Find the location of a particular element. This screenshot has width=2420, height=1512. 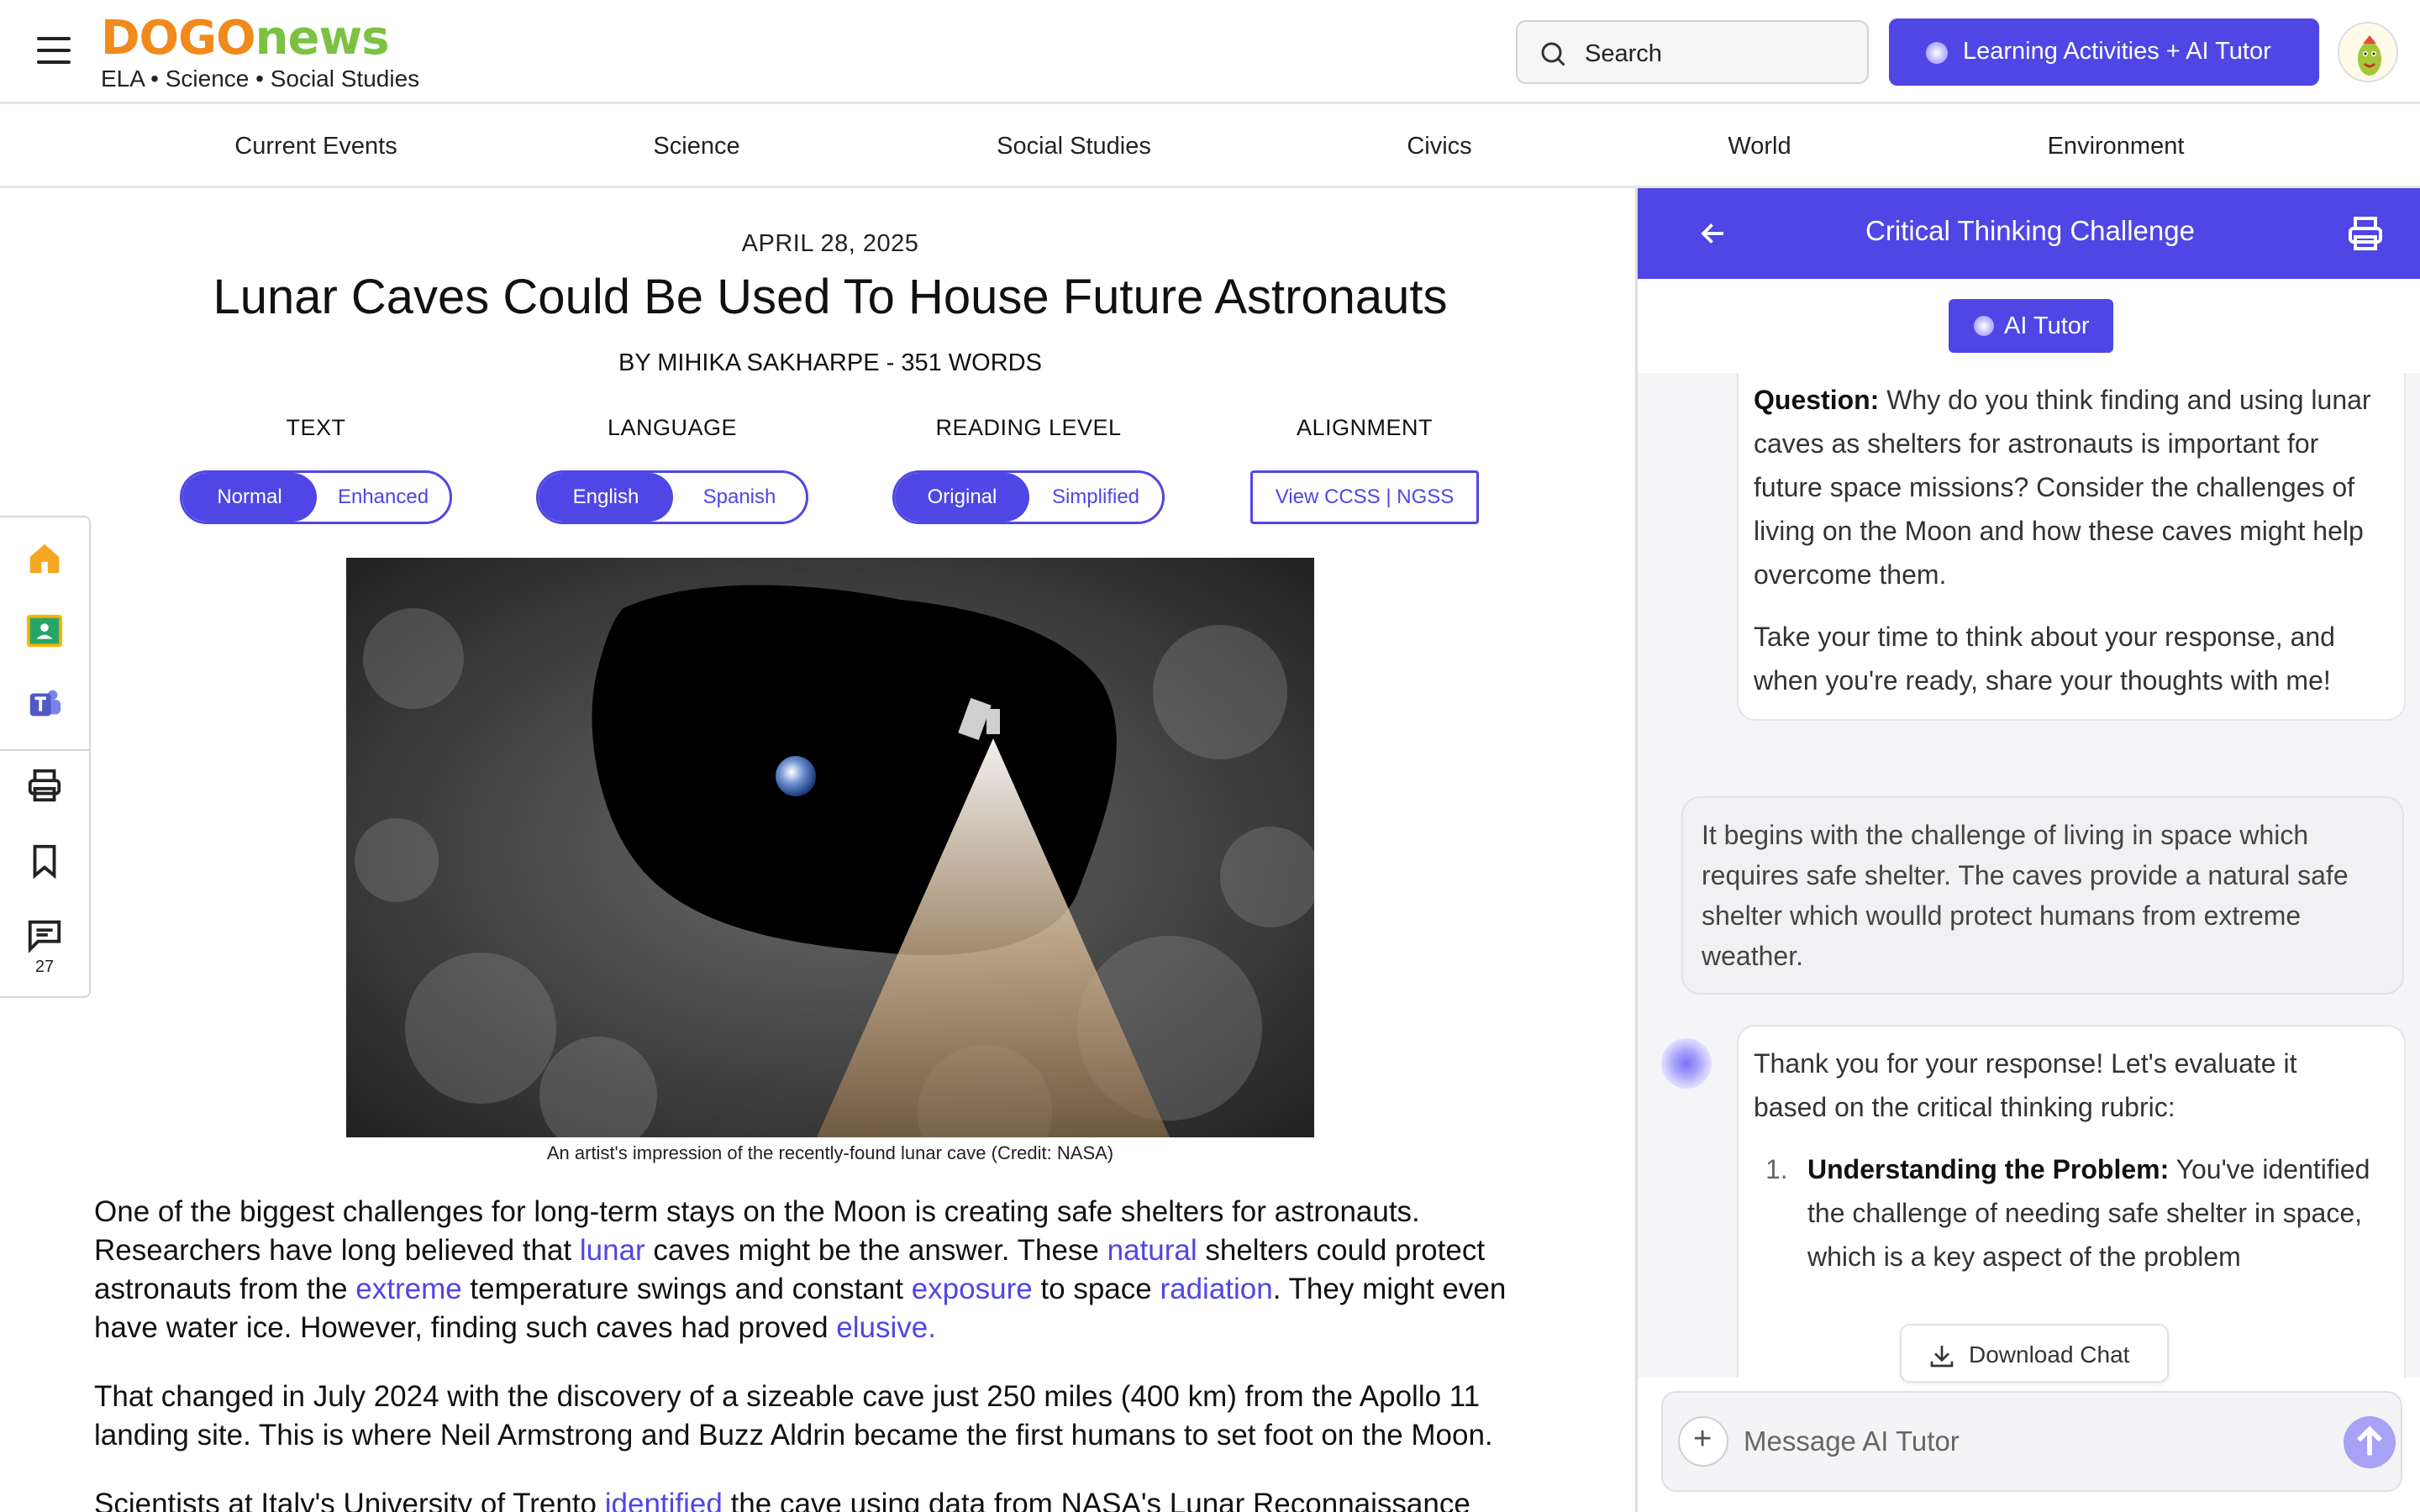

text-toggle: Normal Enhanced is located at coordinates (316, 497).